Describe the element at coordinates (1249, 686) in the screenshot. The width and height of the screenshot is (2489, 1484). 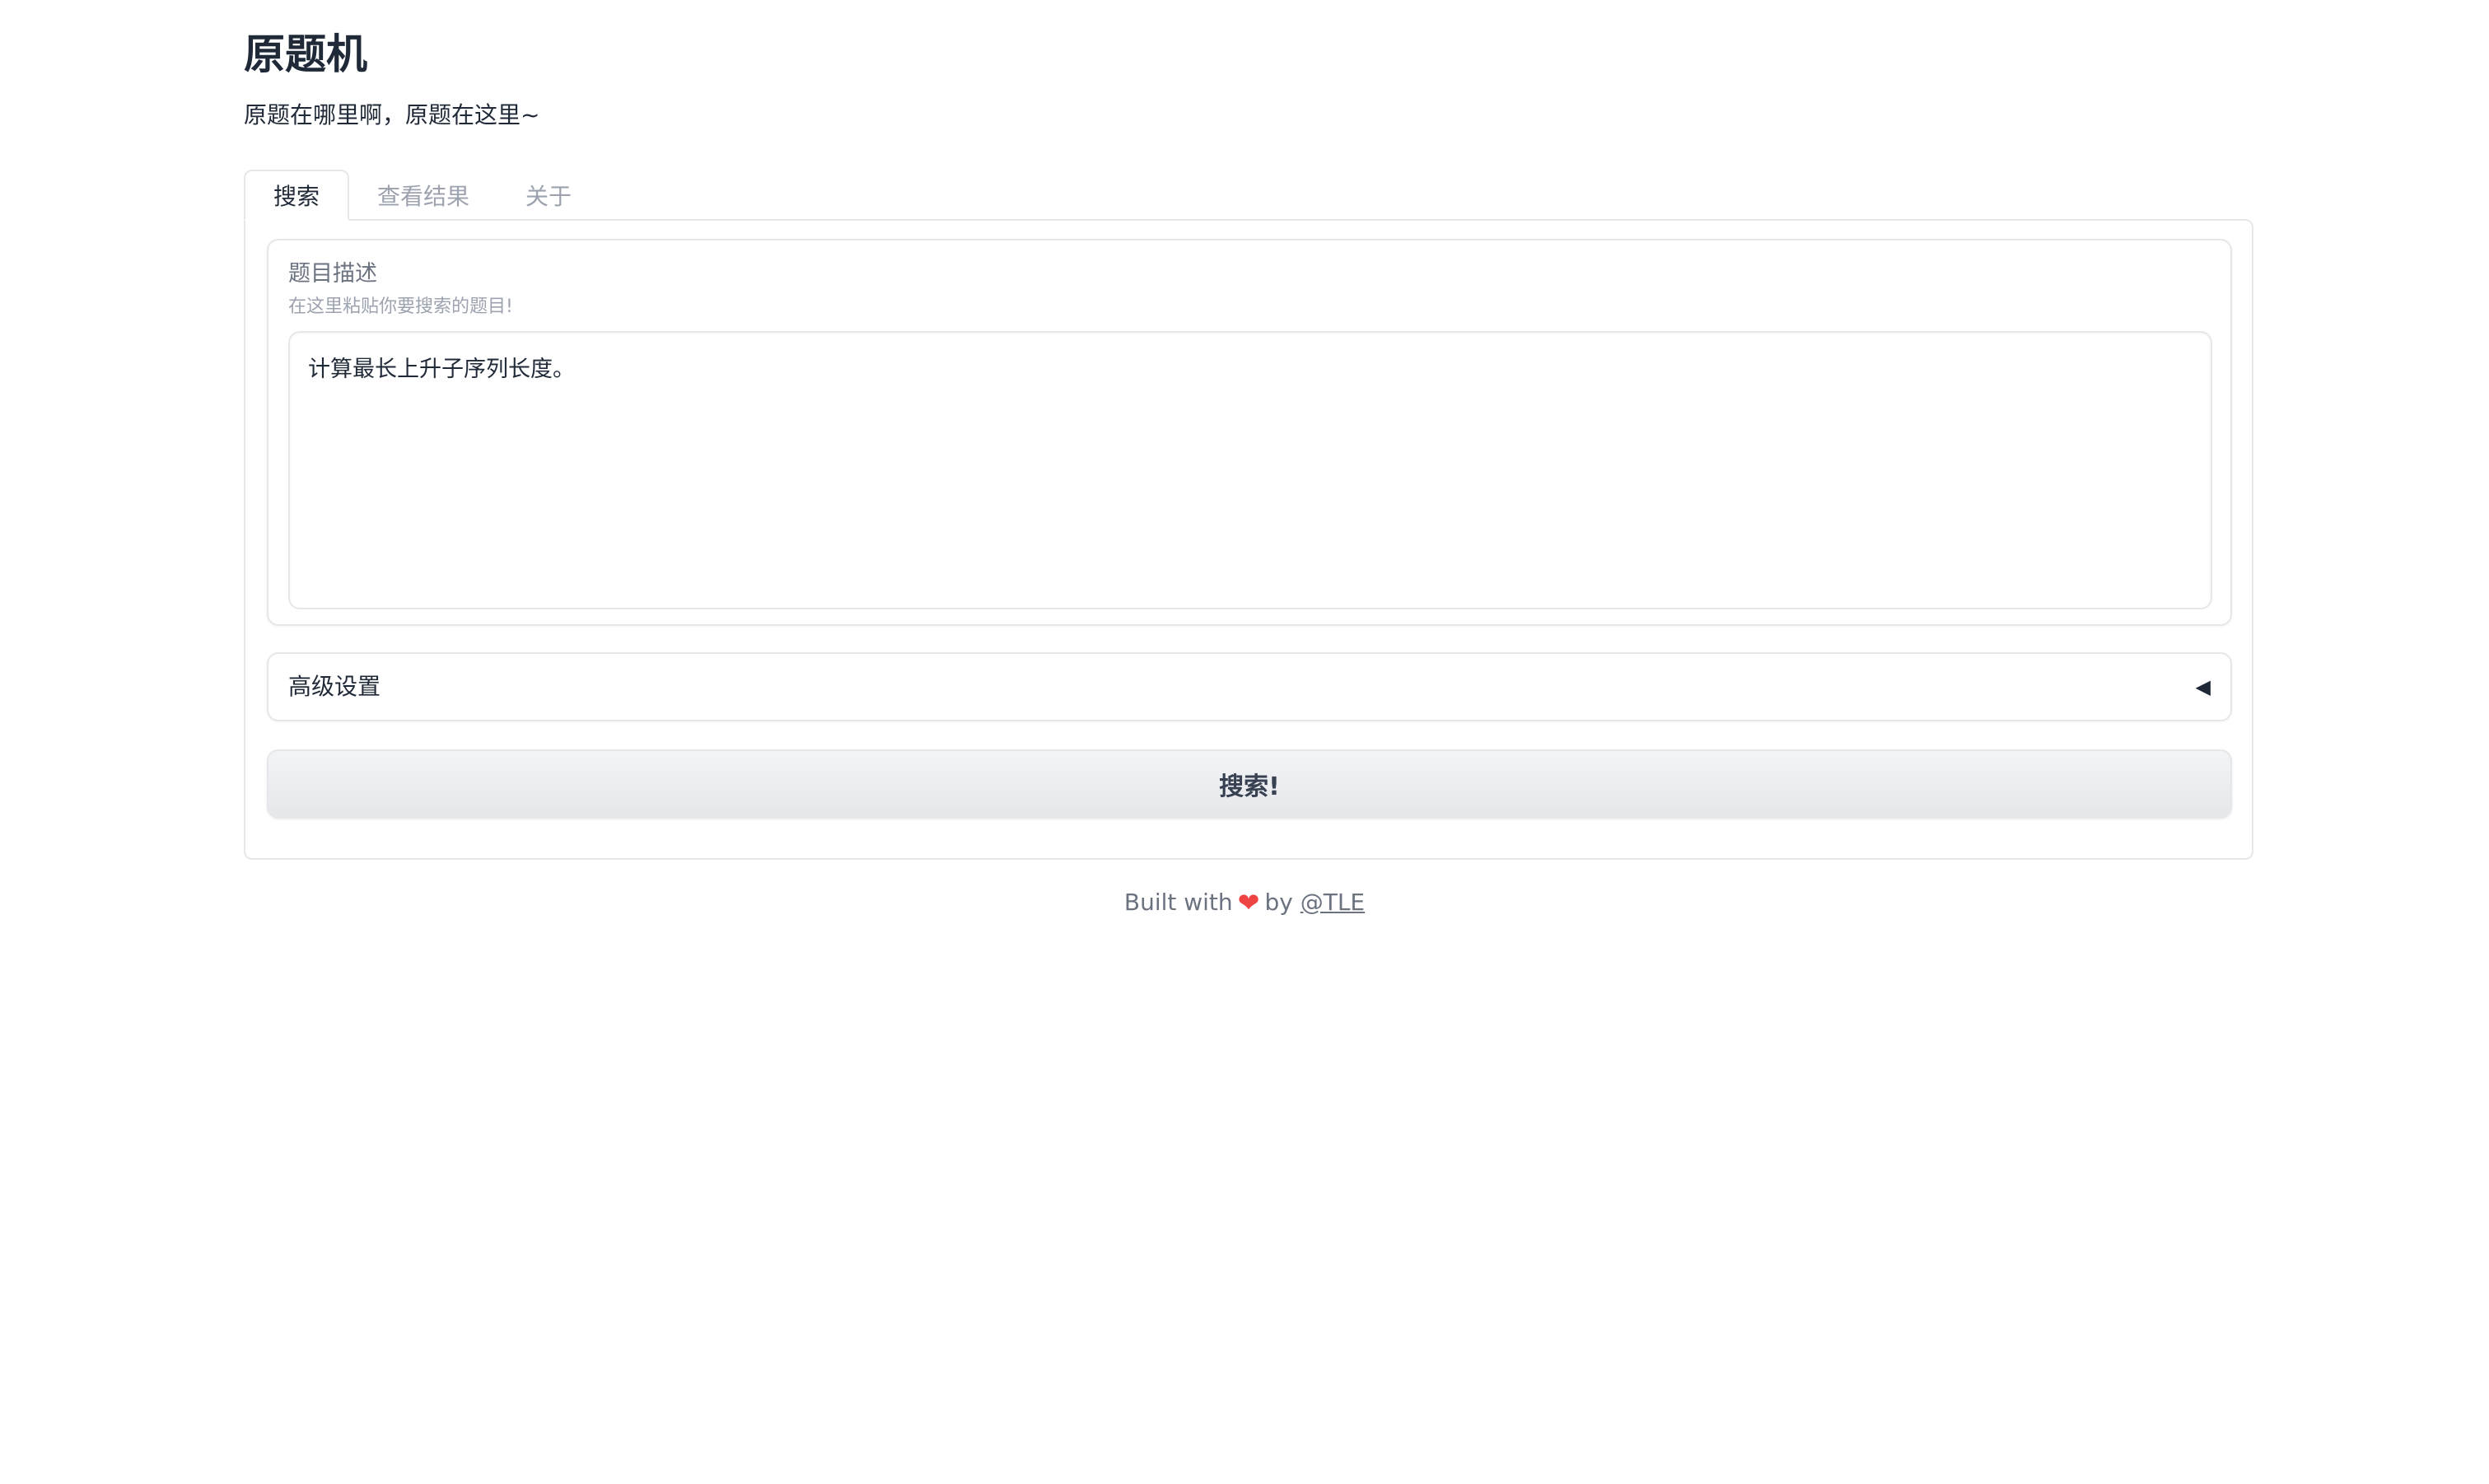
I see `advanced-settings-accordion: 高级设置 ◀` at that location.